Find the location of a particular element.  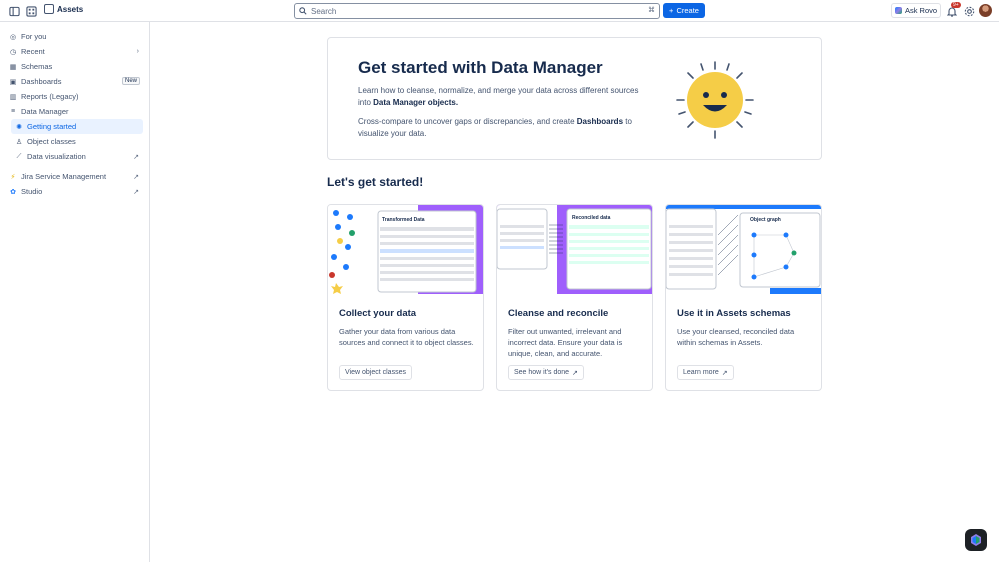

sidebar-item-label: Data Manager is located at coordinates (45, 111).